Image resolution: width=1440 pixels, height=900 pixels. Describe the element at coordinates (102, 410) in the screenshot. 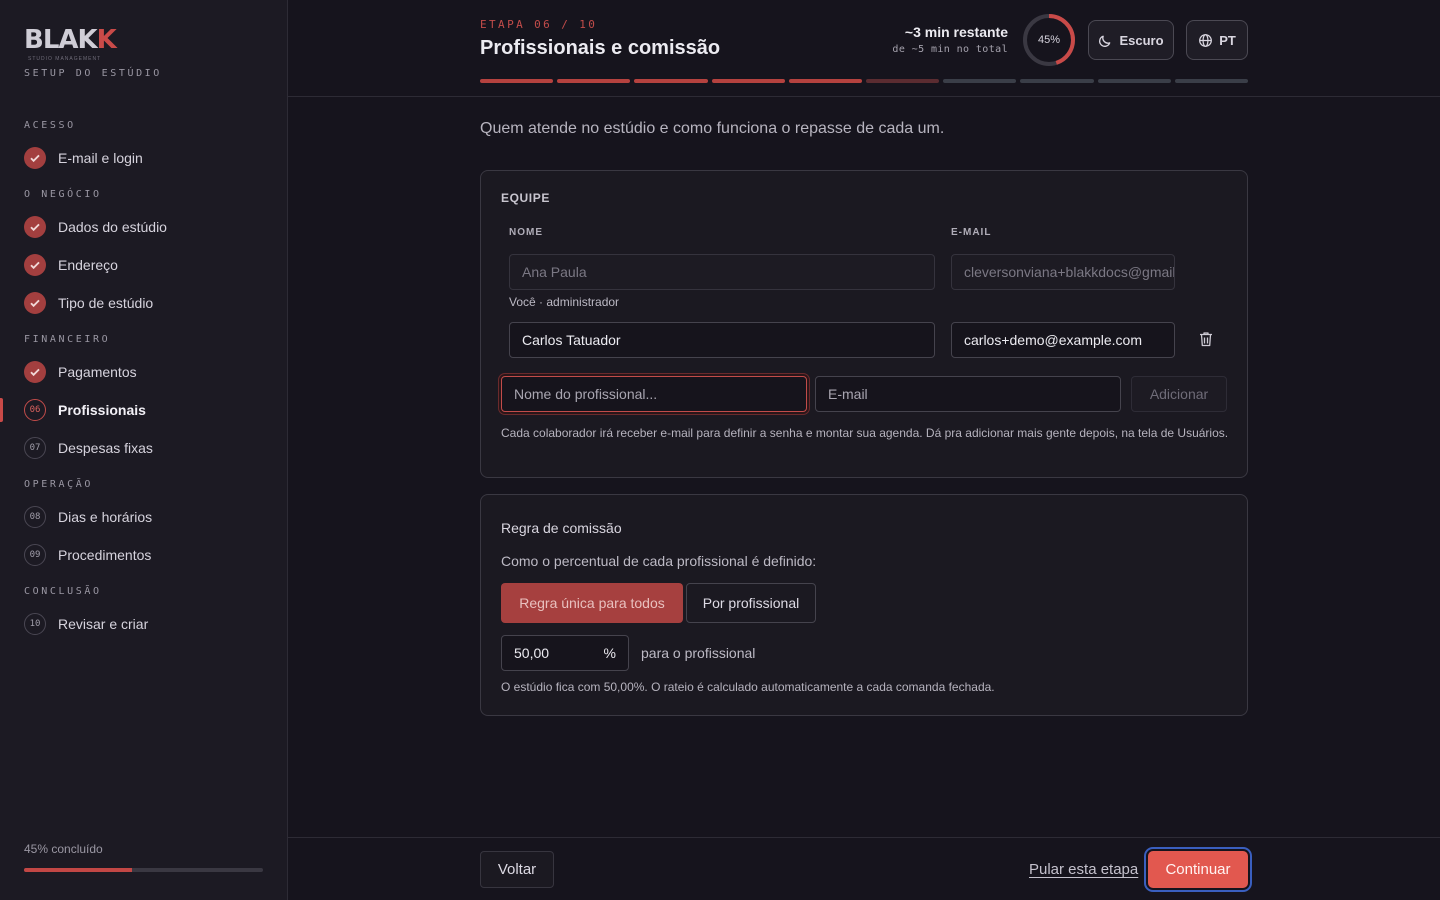

I see `sidebar-item-label: Profissionais` at that location.